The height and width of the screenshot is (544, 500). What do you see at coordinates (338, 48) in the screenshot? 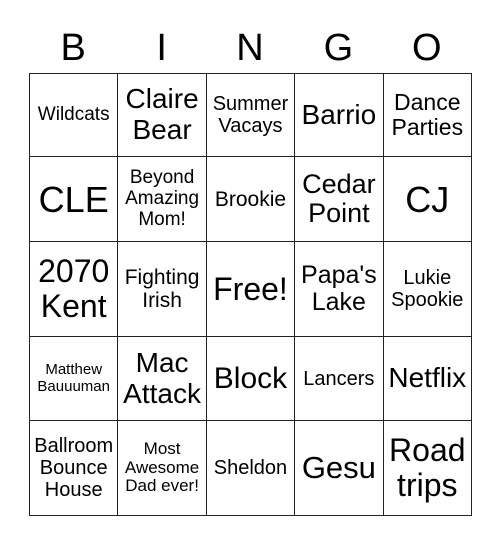
I see `header-letter: G` at bounding box center [338, 48].